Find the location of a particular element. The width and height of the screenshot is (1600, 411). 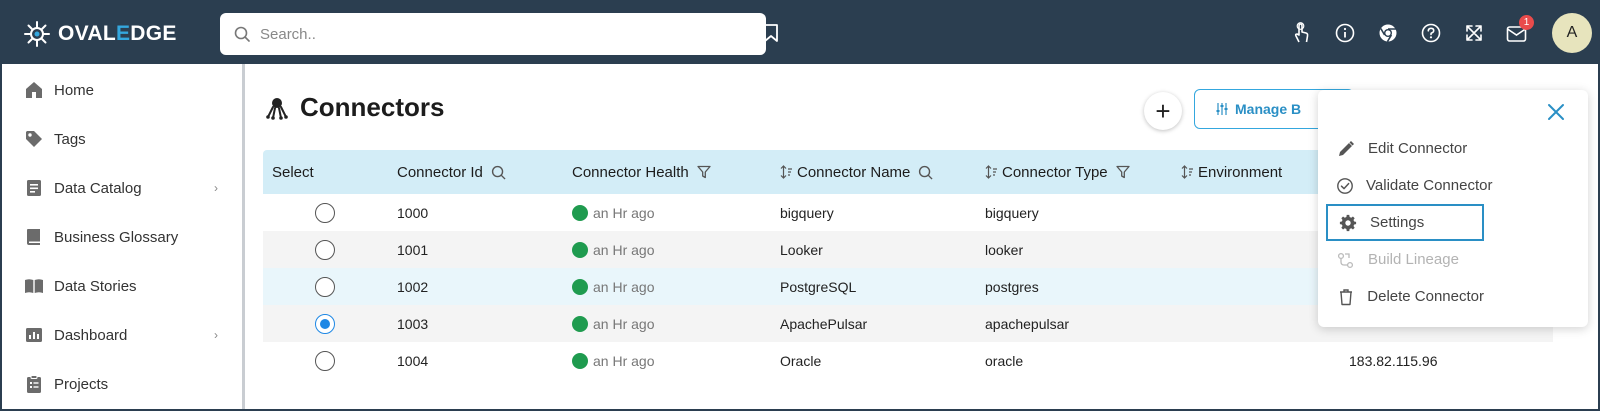

connector-name-cell: Looker is located at coordinates (801, 249).